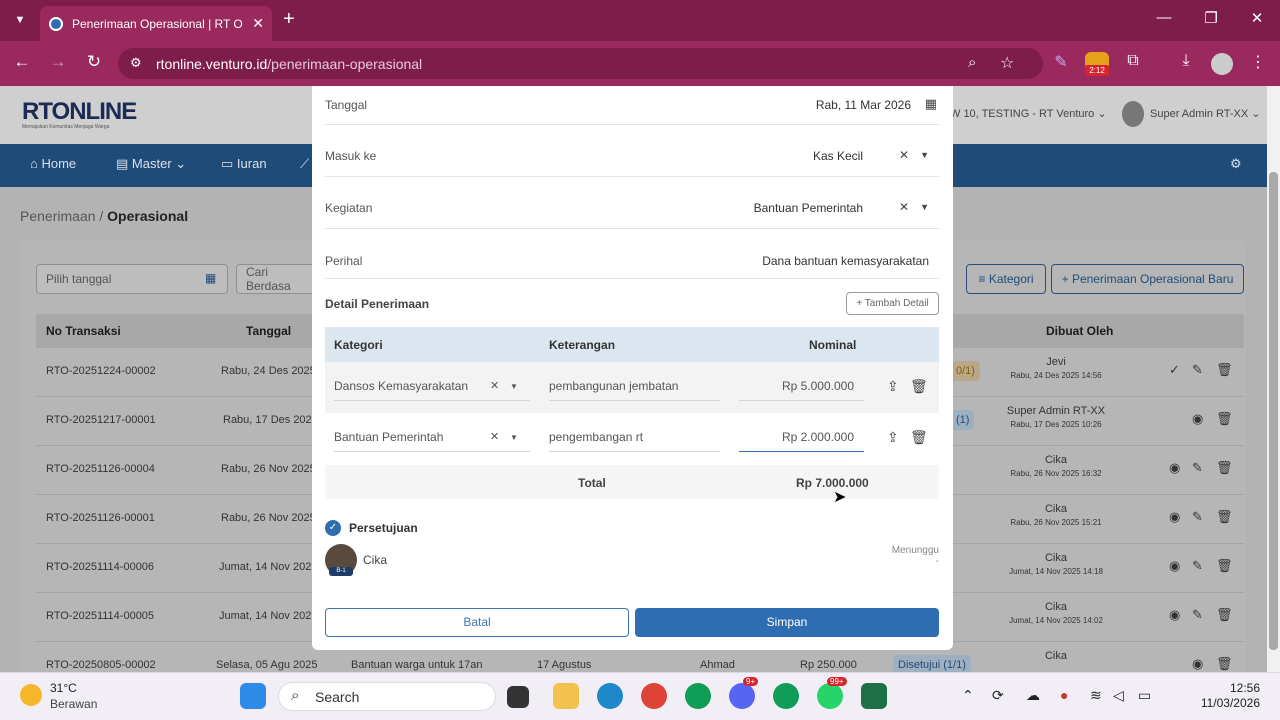  What do you see at coordinates (58, 62) in the screenshot?
I see `forward-icon: →` at bounding box center [58, 62].